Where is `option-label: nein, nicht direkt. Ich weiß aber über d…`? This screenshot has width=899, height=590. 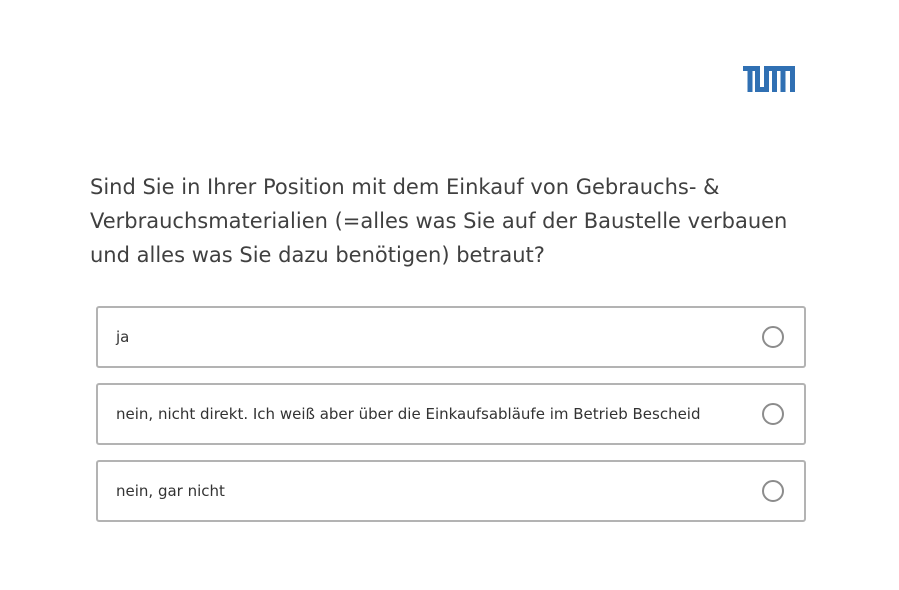 option-label: nein, nicht direkt. Ich weiß aber über d… is located at coordinates (408, 414).